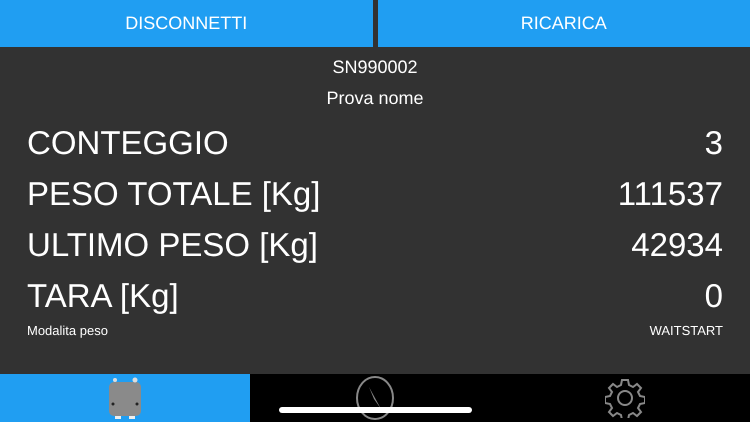  What do you see at coordinates (103, 295) in the screenshot?
I see `reading-label: TARA [Kg]` at bounding box center [103, 295].